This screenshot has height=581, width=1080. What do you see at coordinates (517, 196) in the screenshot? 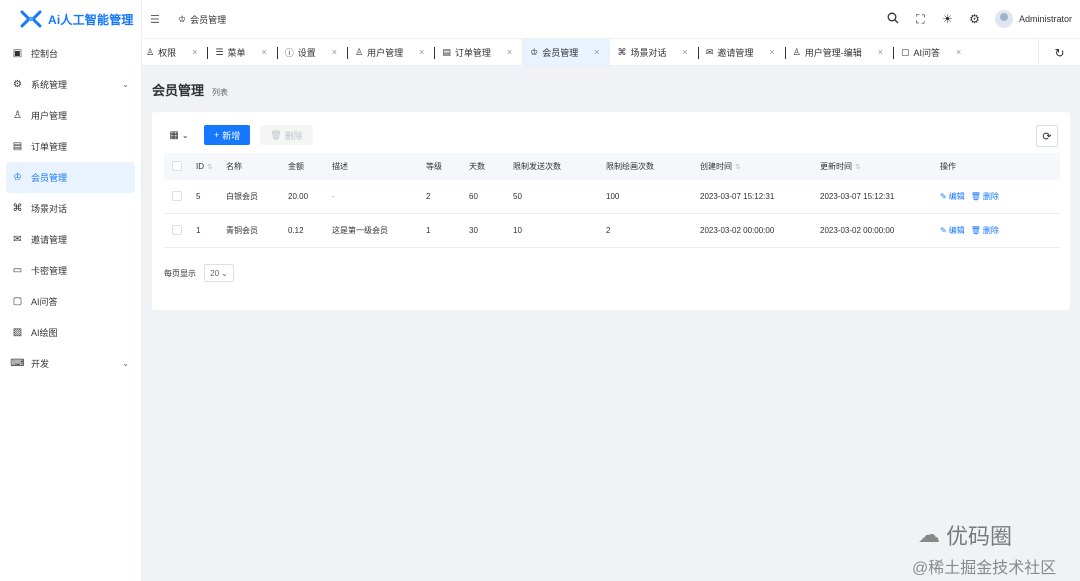
I see `cell-send_limit: 50` at bounding box center [517, 196].